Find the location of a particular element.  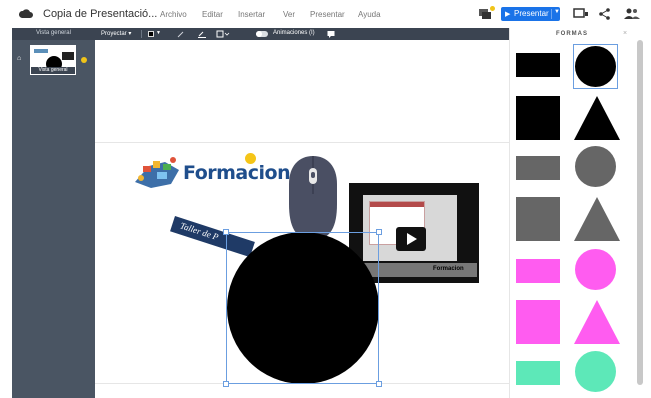

slide-thumbnail: Vista general is located at coordinates (53, 60).